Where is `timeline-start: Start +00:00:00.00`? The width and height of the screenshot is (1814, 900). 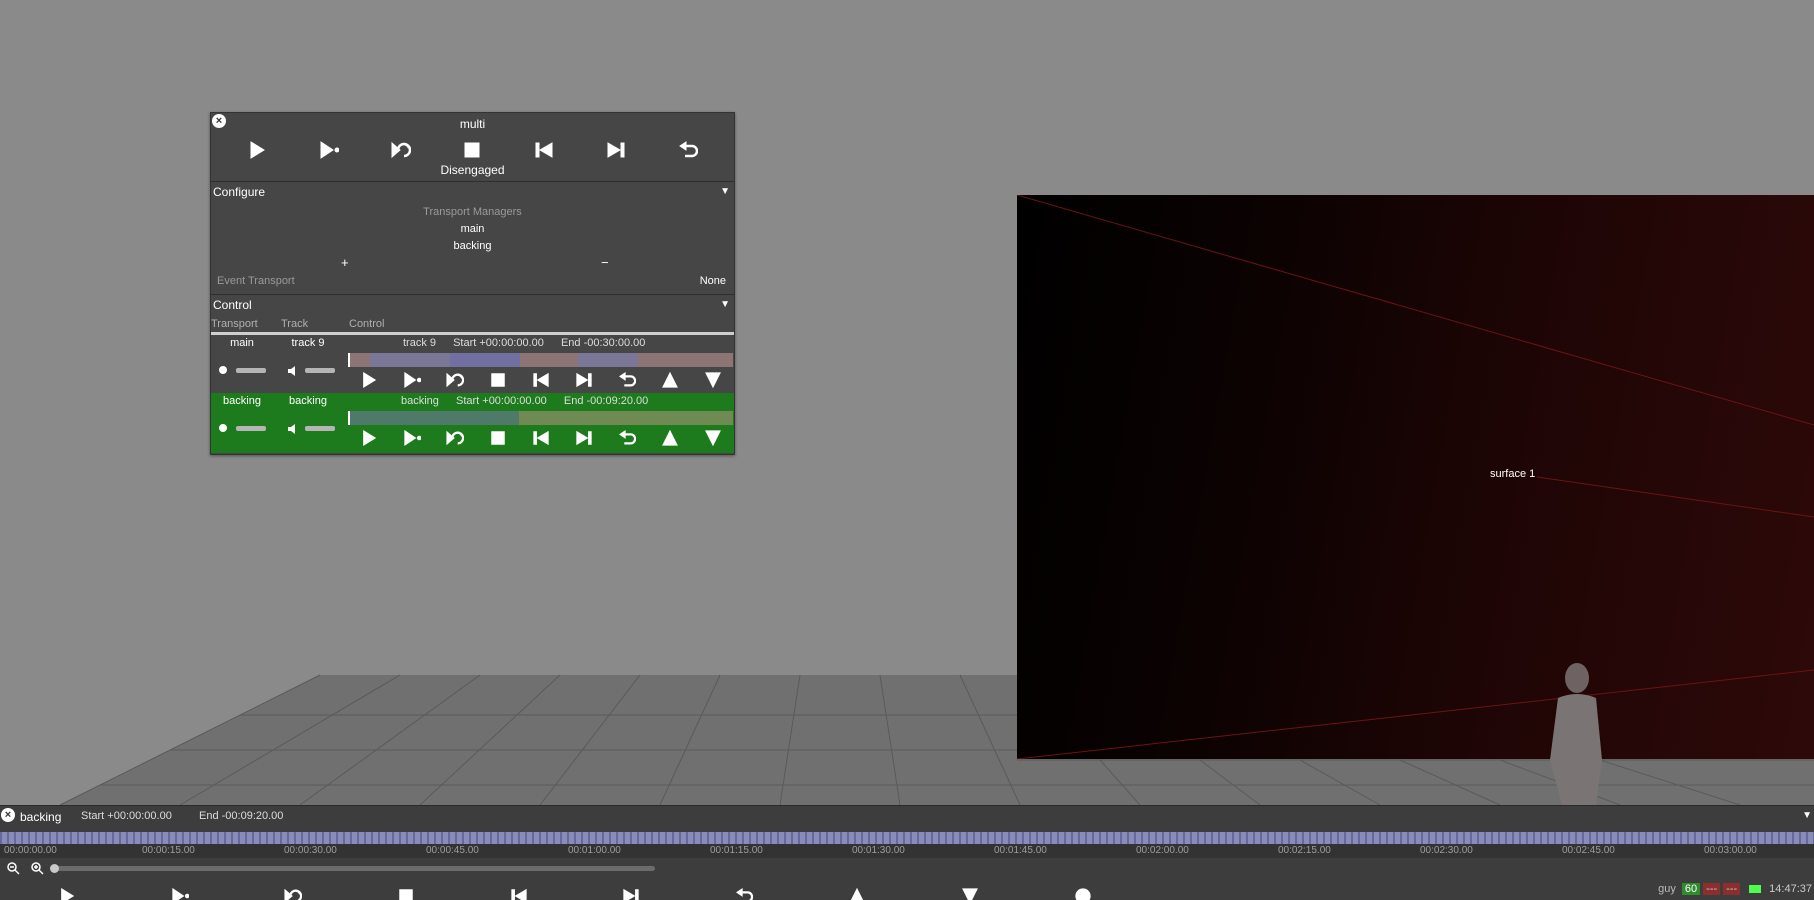
timeline-start: Start +00:00:00.00 is located at coordinates (126, 816).